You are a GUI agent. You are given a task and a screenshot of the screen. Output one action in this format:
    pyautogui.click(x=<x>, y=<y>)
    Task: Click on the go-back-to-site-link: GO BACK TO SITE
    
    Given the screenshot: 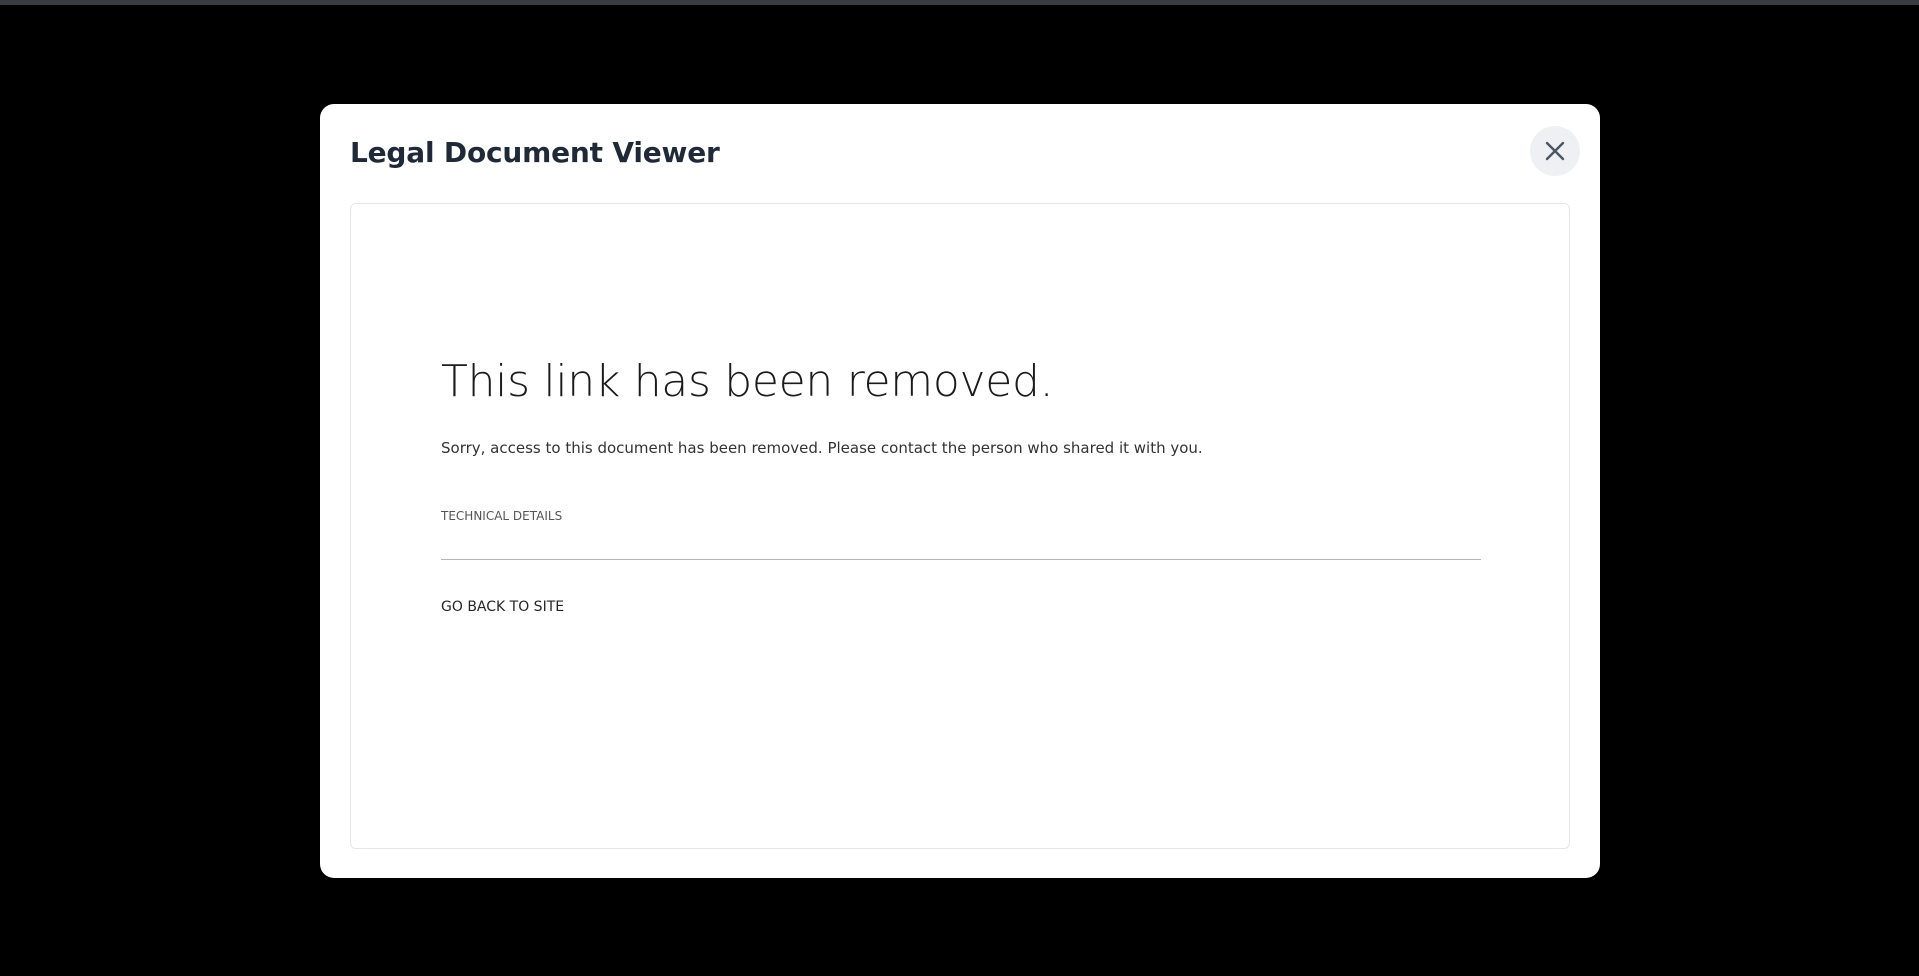 What is the action you would take?
    pyautogui.click(x=961, y=607)
    